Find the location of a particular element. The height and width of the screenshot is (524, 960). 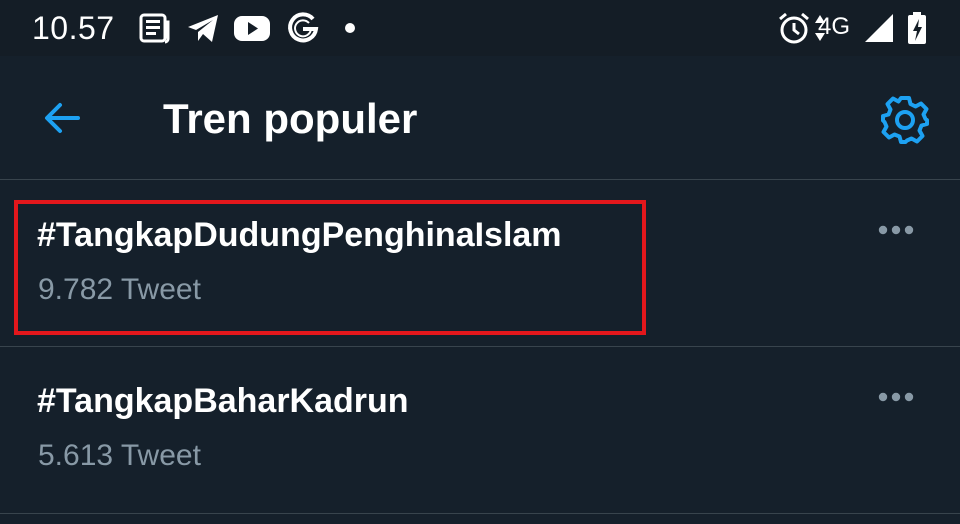

back-button is located at coordinates (62, 118).